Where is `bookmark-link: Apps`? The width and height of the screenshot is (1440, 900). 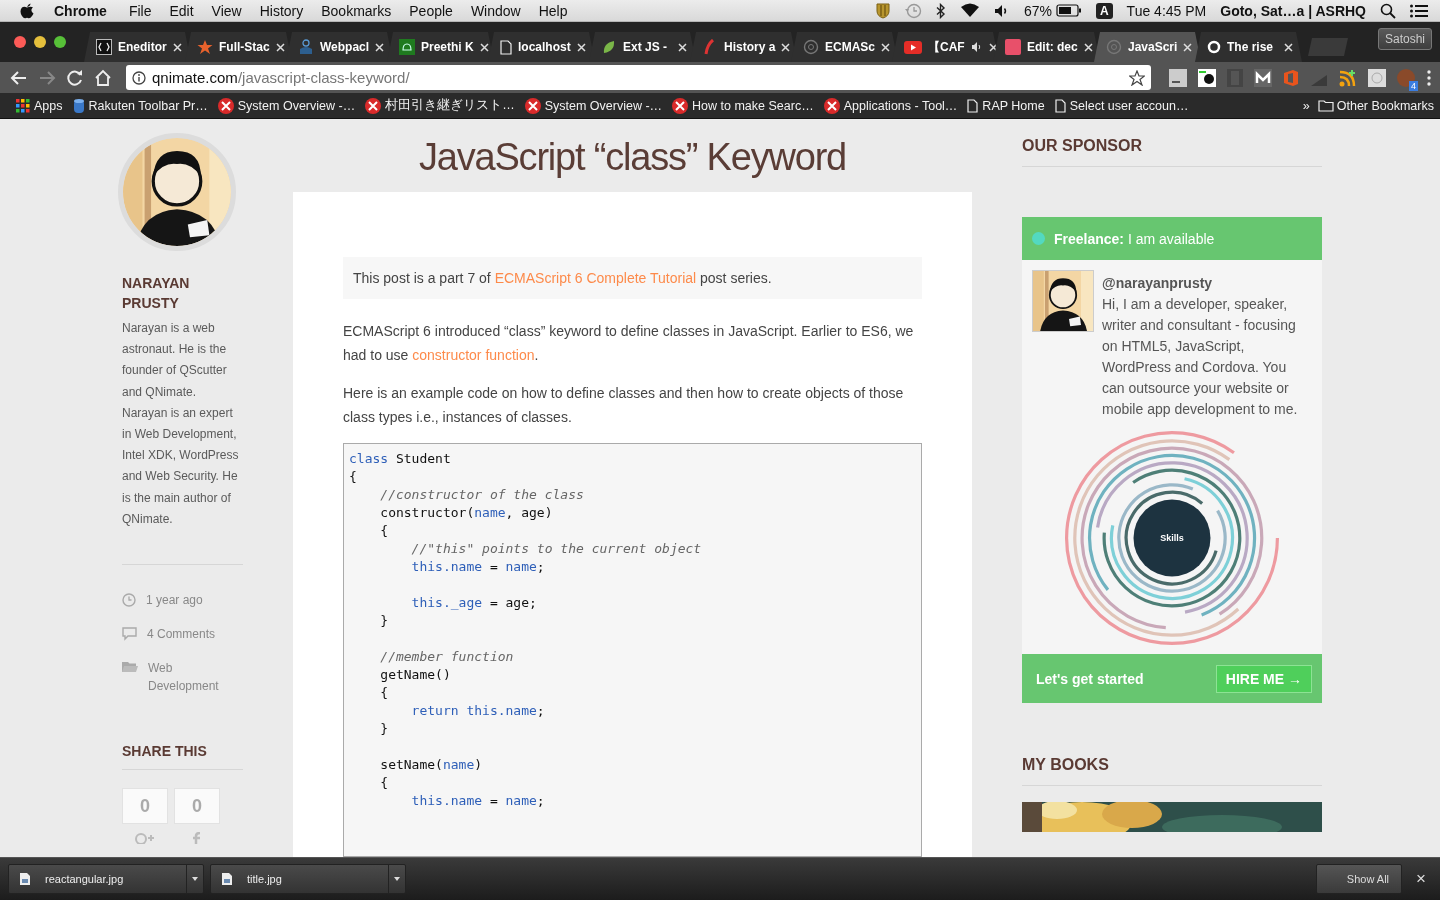 bookmark-link: Apps is located at coordinates (48, 105).